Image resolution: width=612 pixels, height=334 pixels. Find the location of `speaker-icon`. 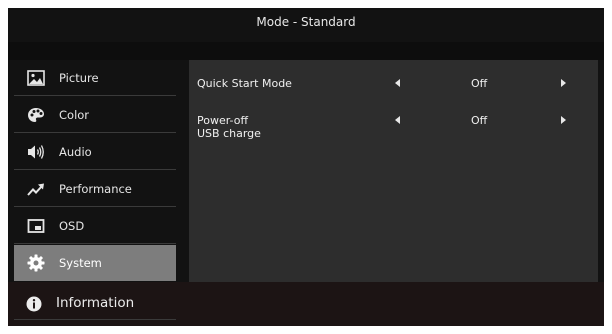

speaker-icon is located at coordinates (36, 152).